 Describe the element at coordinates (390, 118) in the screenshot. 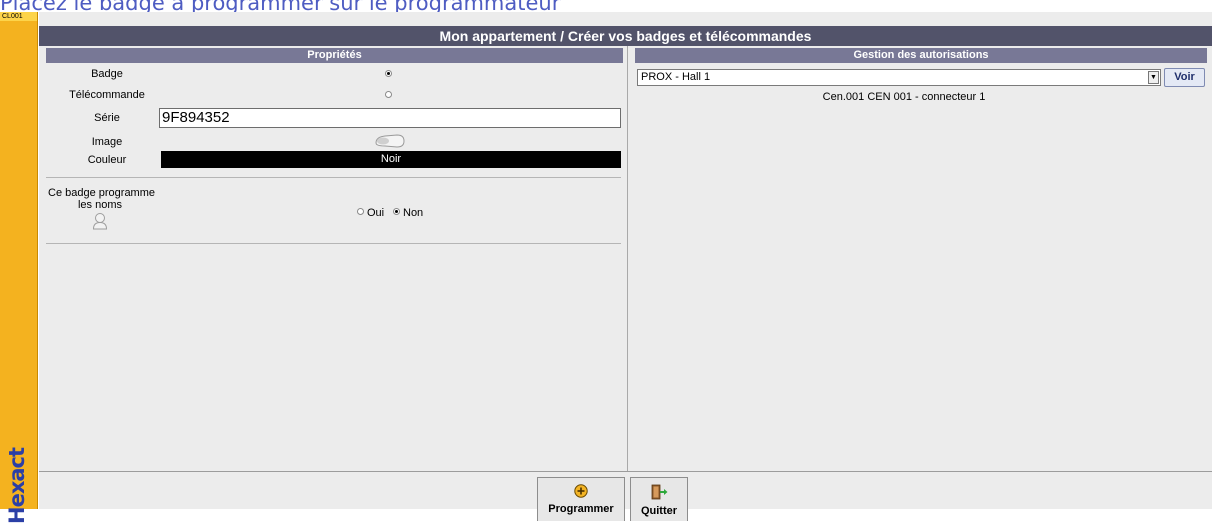

I see `serie-input: 9F894352` at that location.